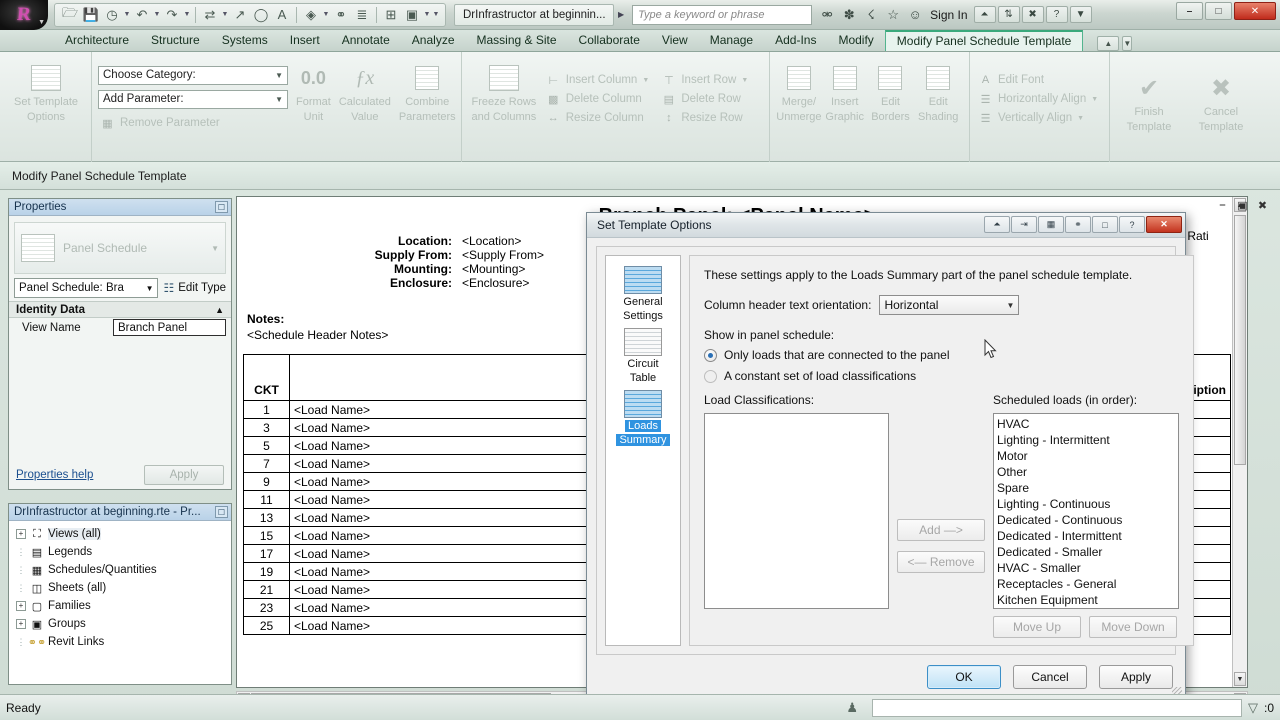  I want to click on merge-unmerge-button: Merge/ Unmerge, so click(799, 90).